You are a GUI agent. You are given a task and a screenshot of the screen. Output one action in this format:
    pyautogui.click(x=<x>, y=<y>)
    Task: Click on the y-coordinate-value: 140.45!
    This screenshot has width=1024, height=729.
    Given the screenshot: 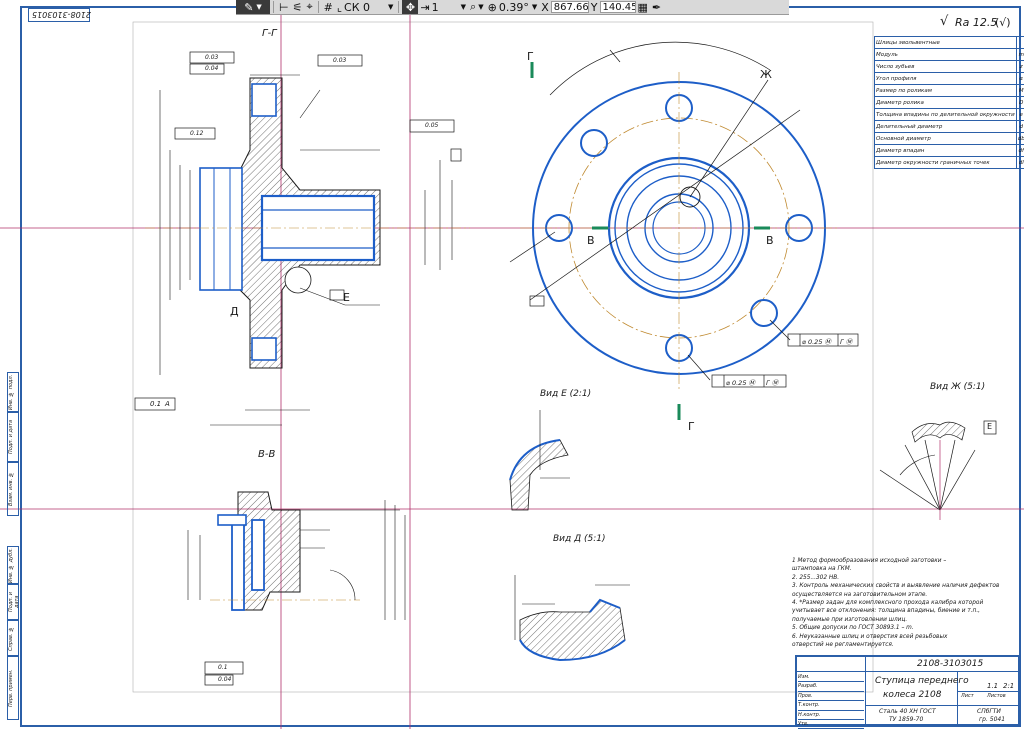 What is the action you would take?
    pyautogui.click(x=618, y=7)
    